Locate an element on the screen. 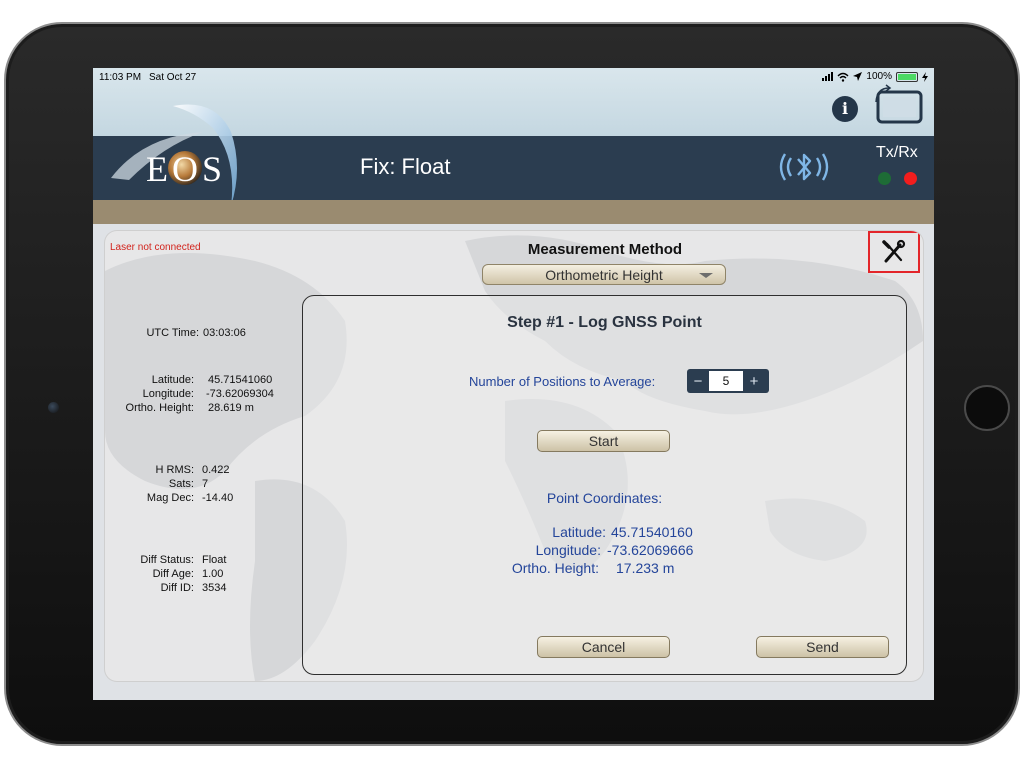 Image resolution: width=1024 pixels, height=768 pixels. cellular-signal-icon is located at coordinates (828, 76).